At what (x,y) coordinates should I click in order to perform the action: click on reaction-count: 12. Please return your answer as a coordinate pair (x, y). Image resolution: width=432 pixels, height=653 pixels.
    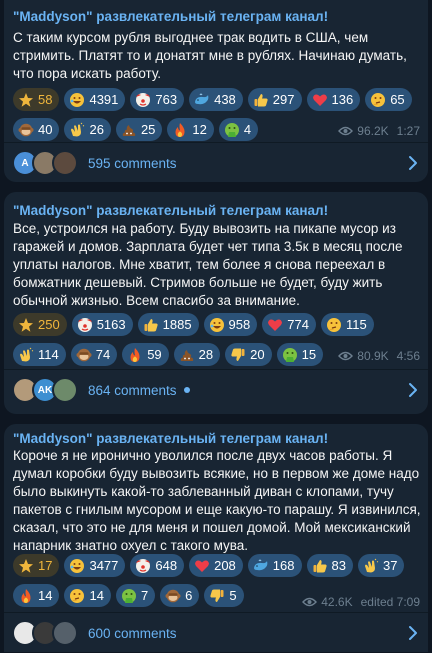
    Looking at the image, I should click on (199, 129).